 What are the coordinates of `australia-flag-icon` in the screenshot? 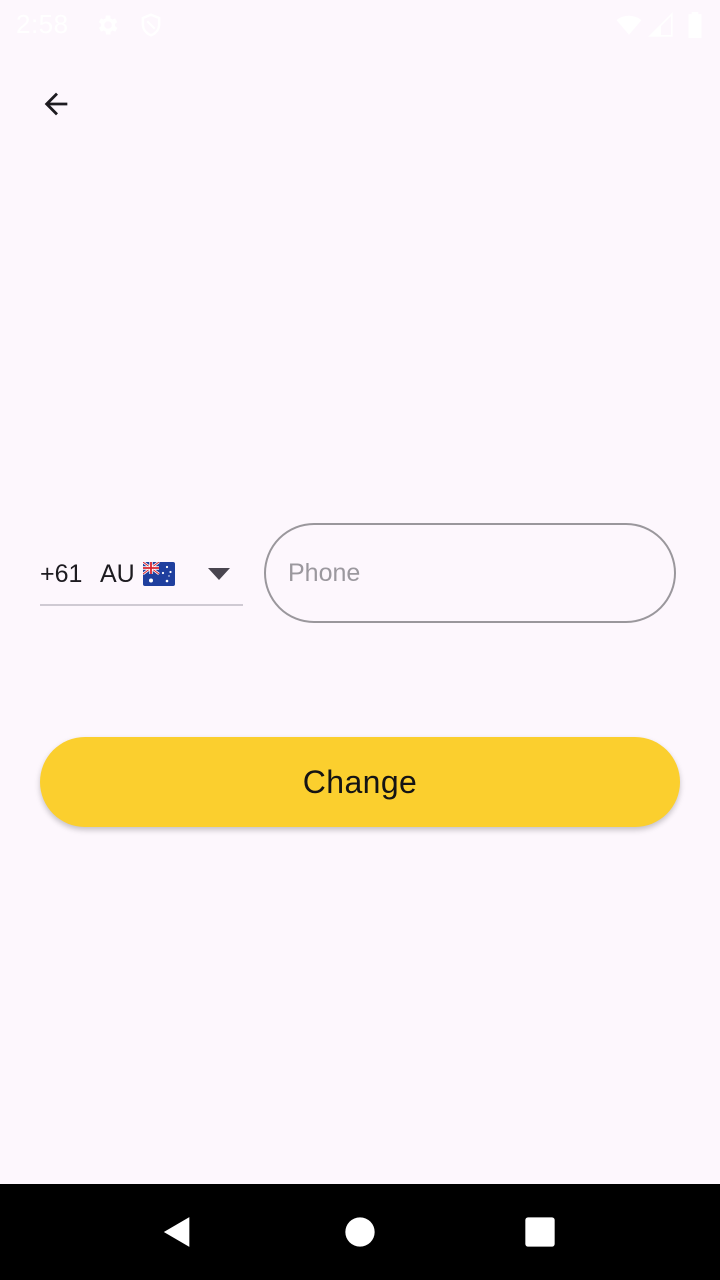 It's located at (159, 574).